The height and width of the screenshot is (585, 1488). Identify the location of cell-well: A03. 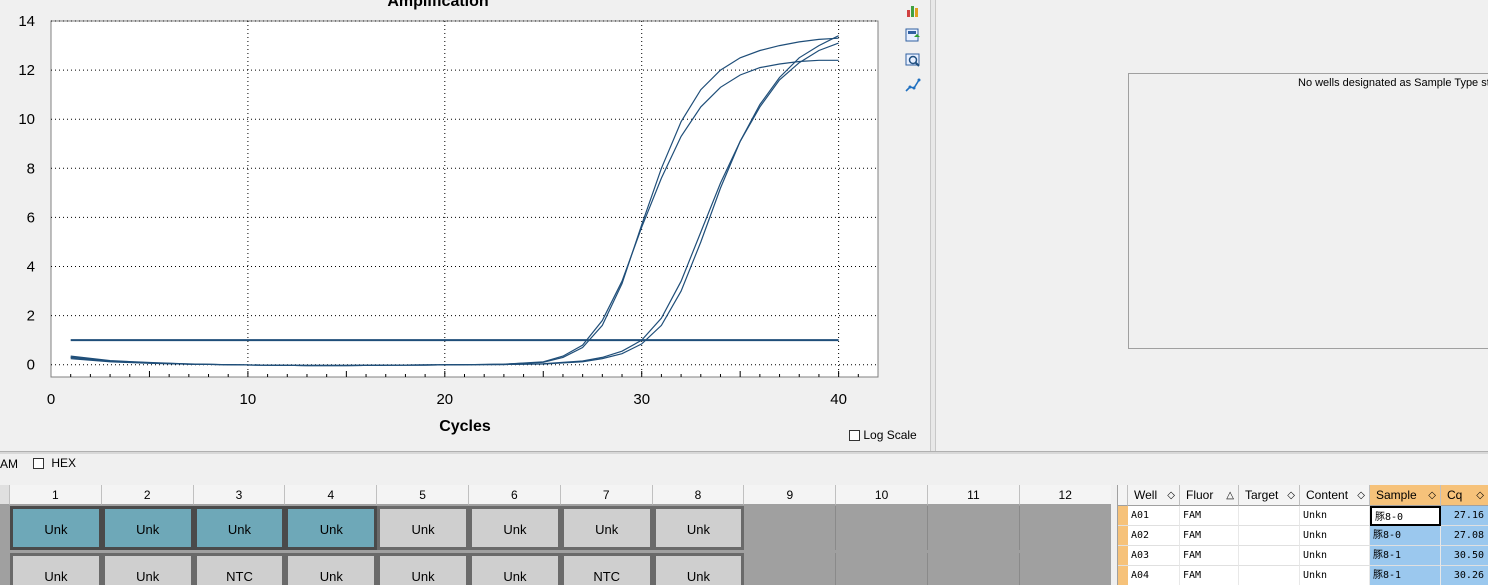
(1154, 556).